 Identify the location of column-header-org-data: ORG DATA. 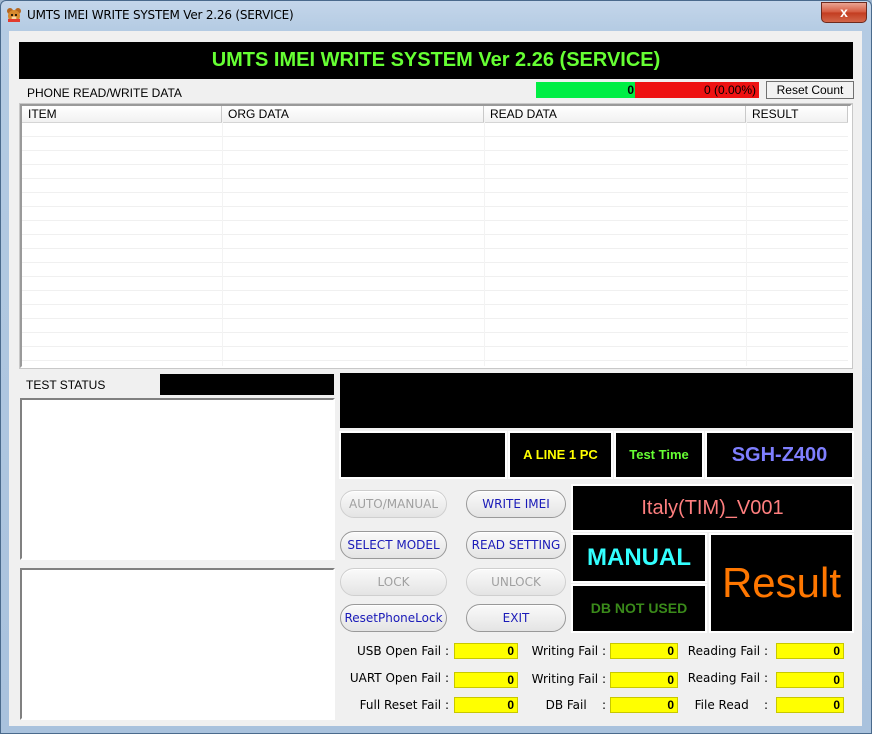
(353, 114).